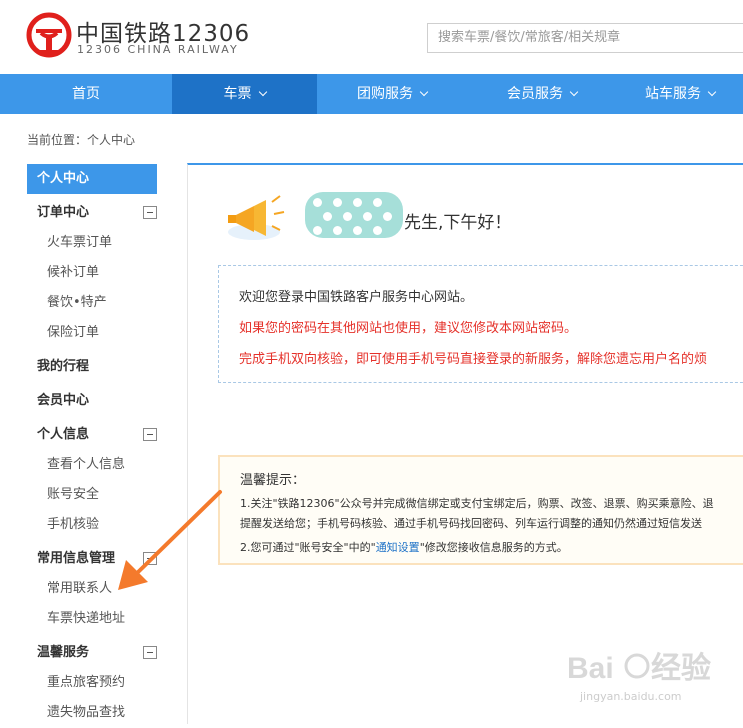 The width and height of the screenshot is (743, 728). What do you see at coordinates (63, 212) in the screenshot?
I see `sidebar-group-label: 订单中心` at bounding box center [63, 212].